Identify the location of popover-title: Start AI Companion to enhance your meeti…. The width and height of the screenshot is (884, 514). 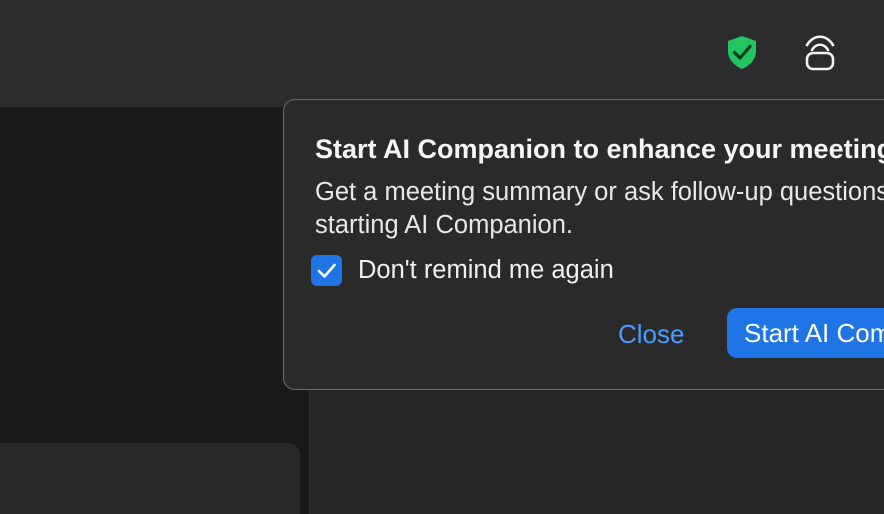
(599, 149).